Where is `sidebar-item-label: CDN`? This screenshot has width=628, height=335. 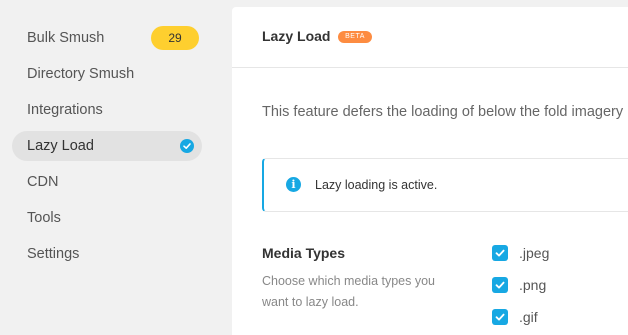 sidebar-item-label: CDN is located at coordinates (43, 182).